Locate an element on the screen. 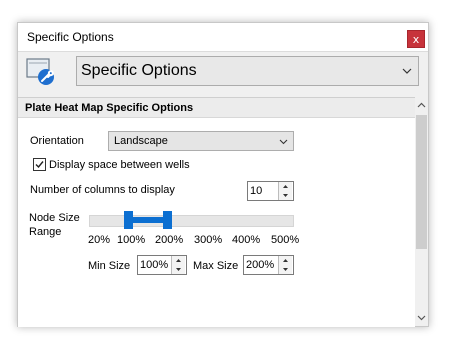 Image resolution: width=453 pixels, height=352 pixels. orientation-value: Landscape is located at coordinates (141, 141).